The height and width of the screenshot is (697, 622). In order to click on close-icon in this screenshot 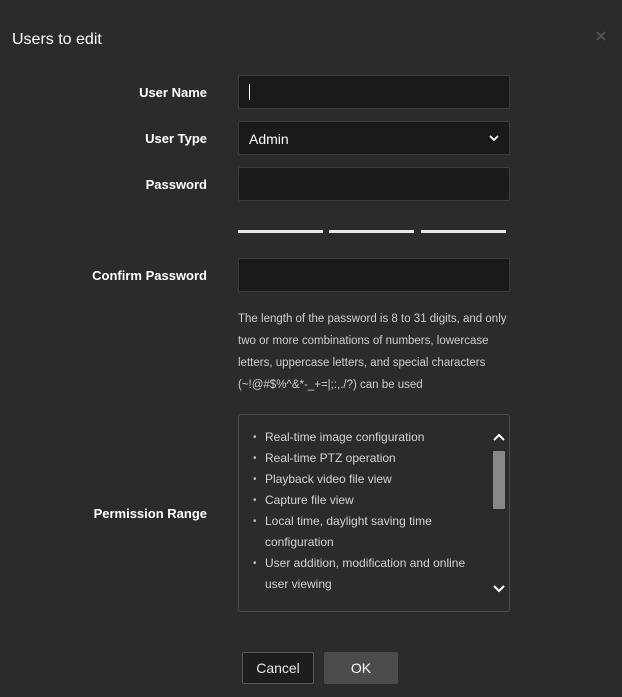, I will do `click(601, 37)`.